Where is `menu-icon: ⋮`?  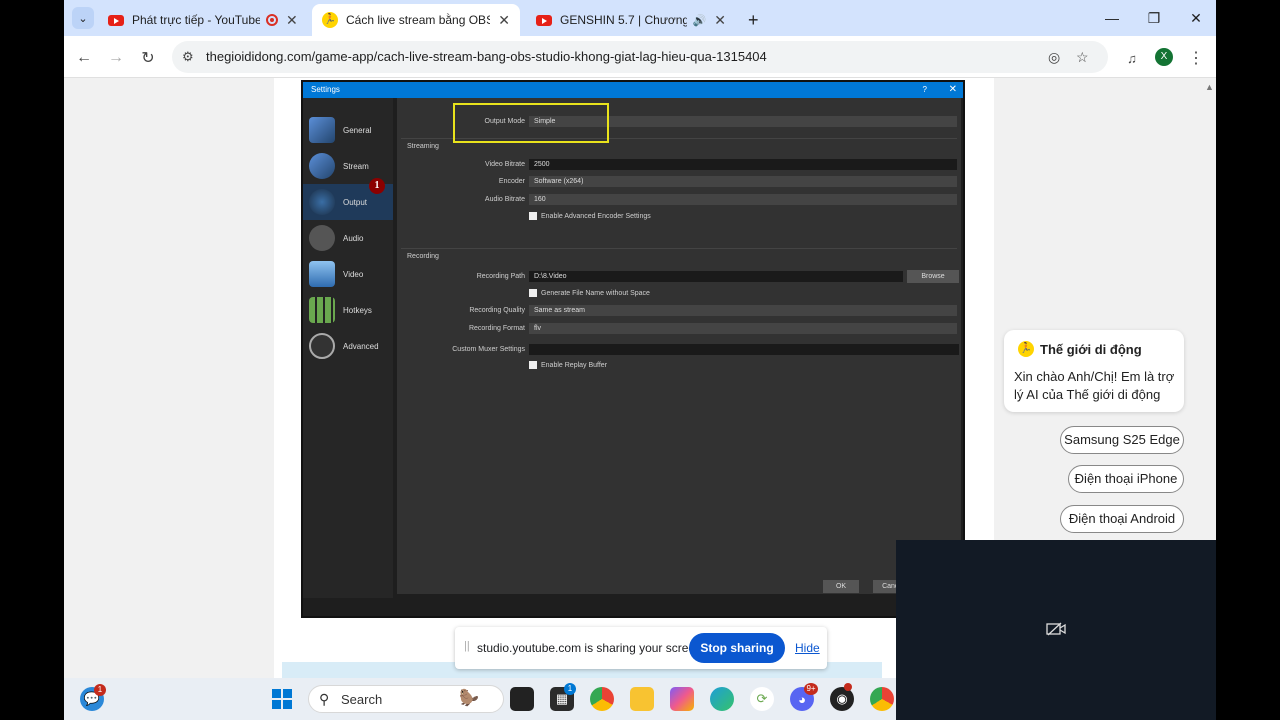
menu-icon: ⋮ is located at coordinates (1196, 58).